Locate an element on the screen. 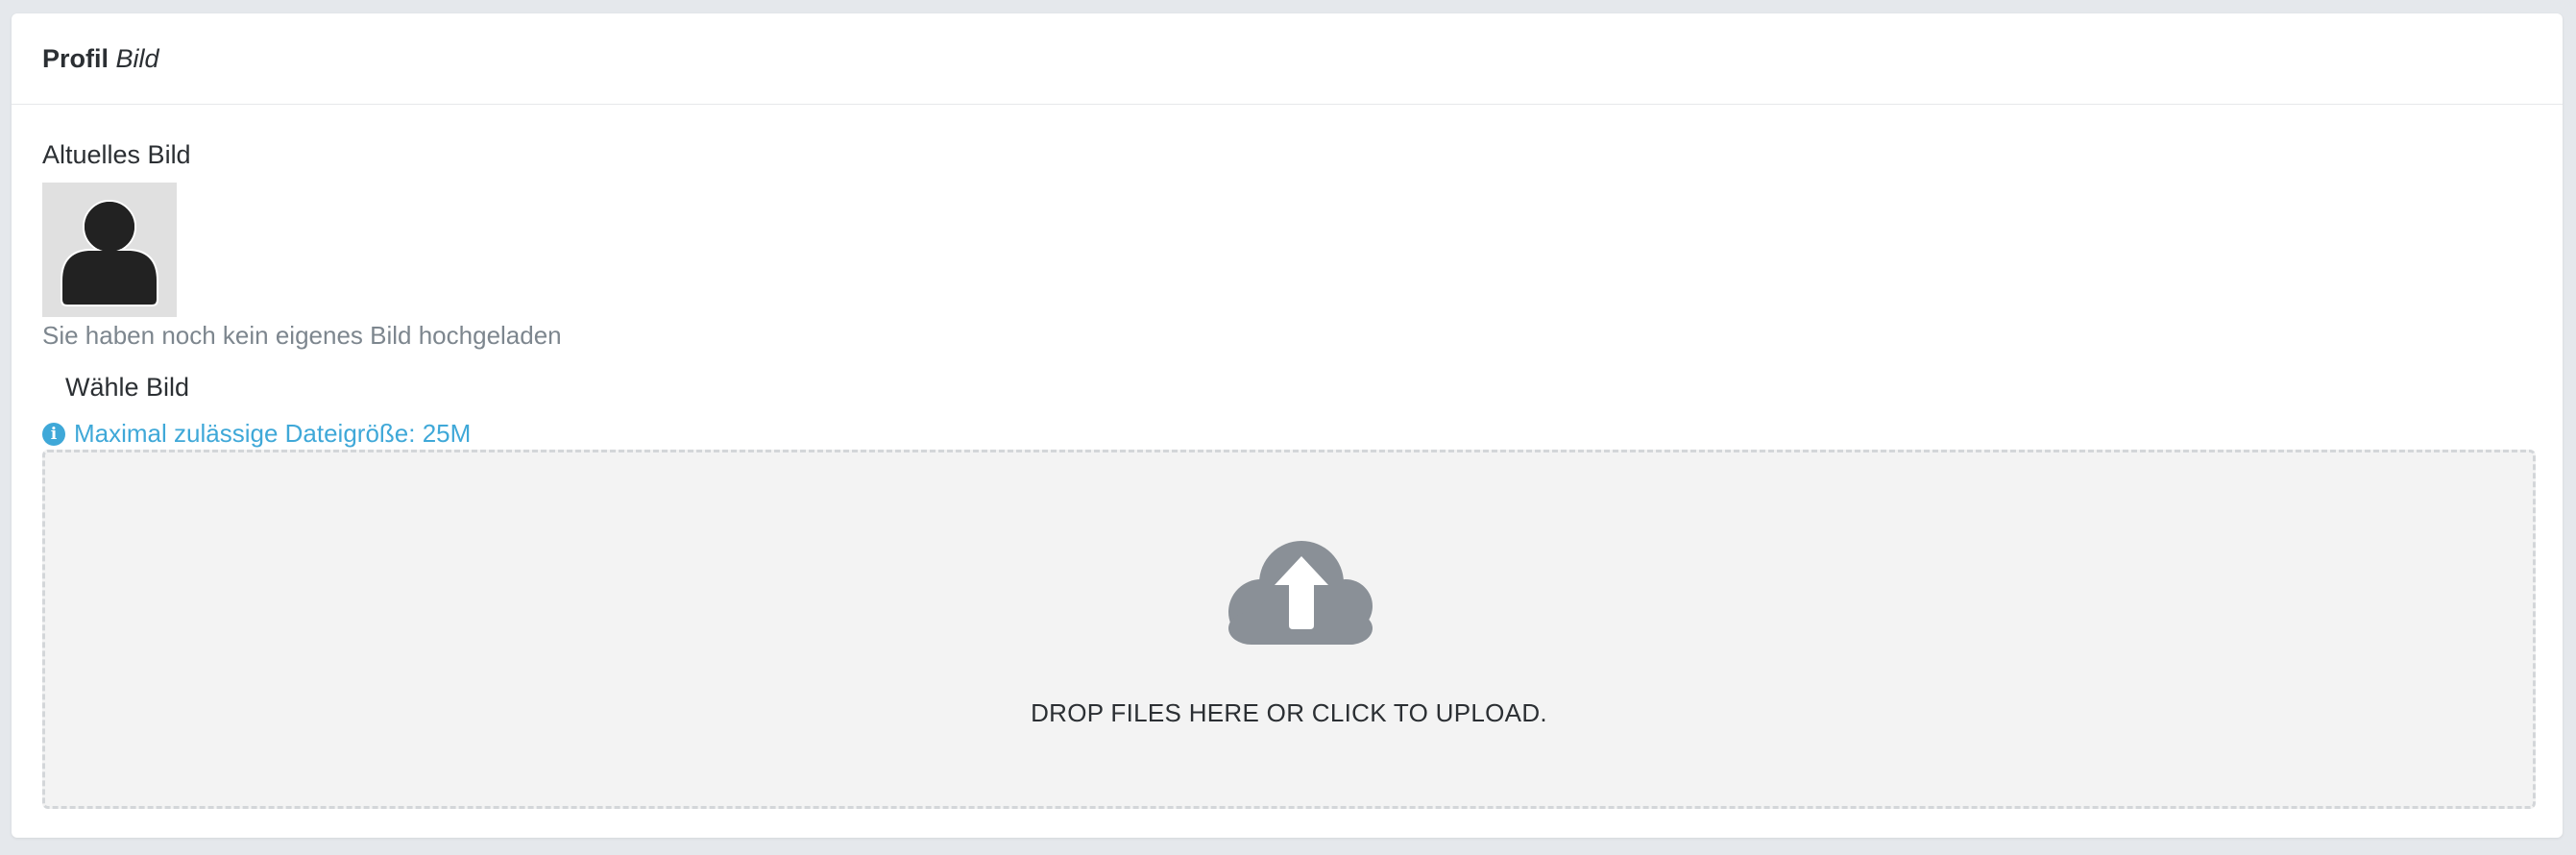 The height and width of the screenshot is (855, 2576). choose-image-label: Wähle Bild is located at coordinates (128, 387).